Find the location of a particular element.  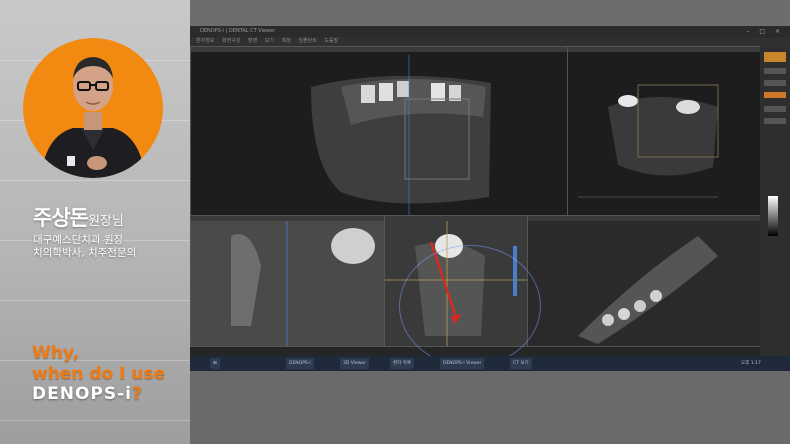

menu-item: 촬영 is located at coordinates (252, 41).